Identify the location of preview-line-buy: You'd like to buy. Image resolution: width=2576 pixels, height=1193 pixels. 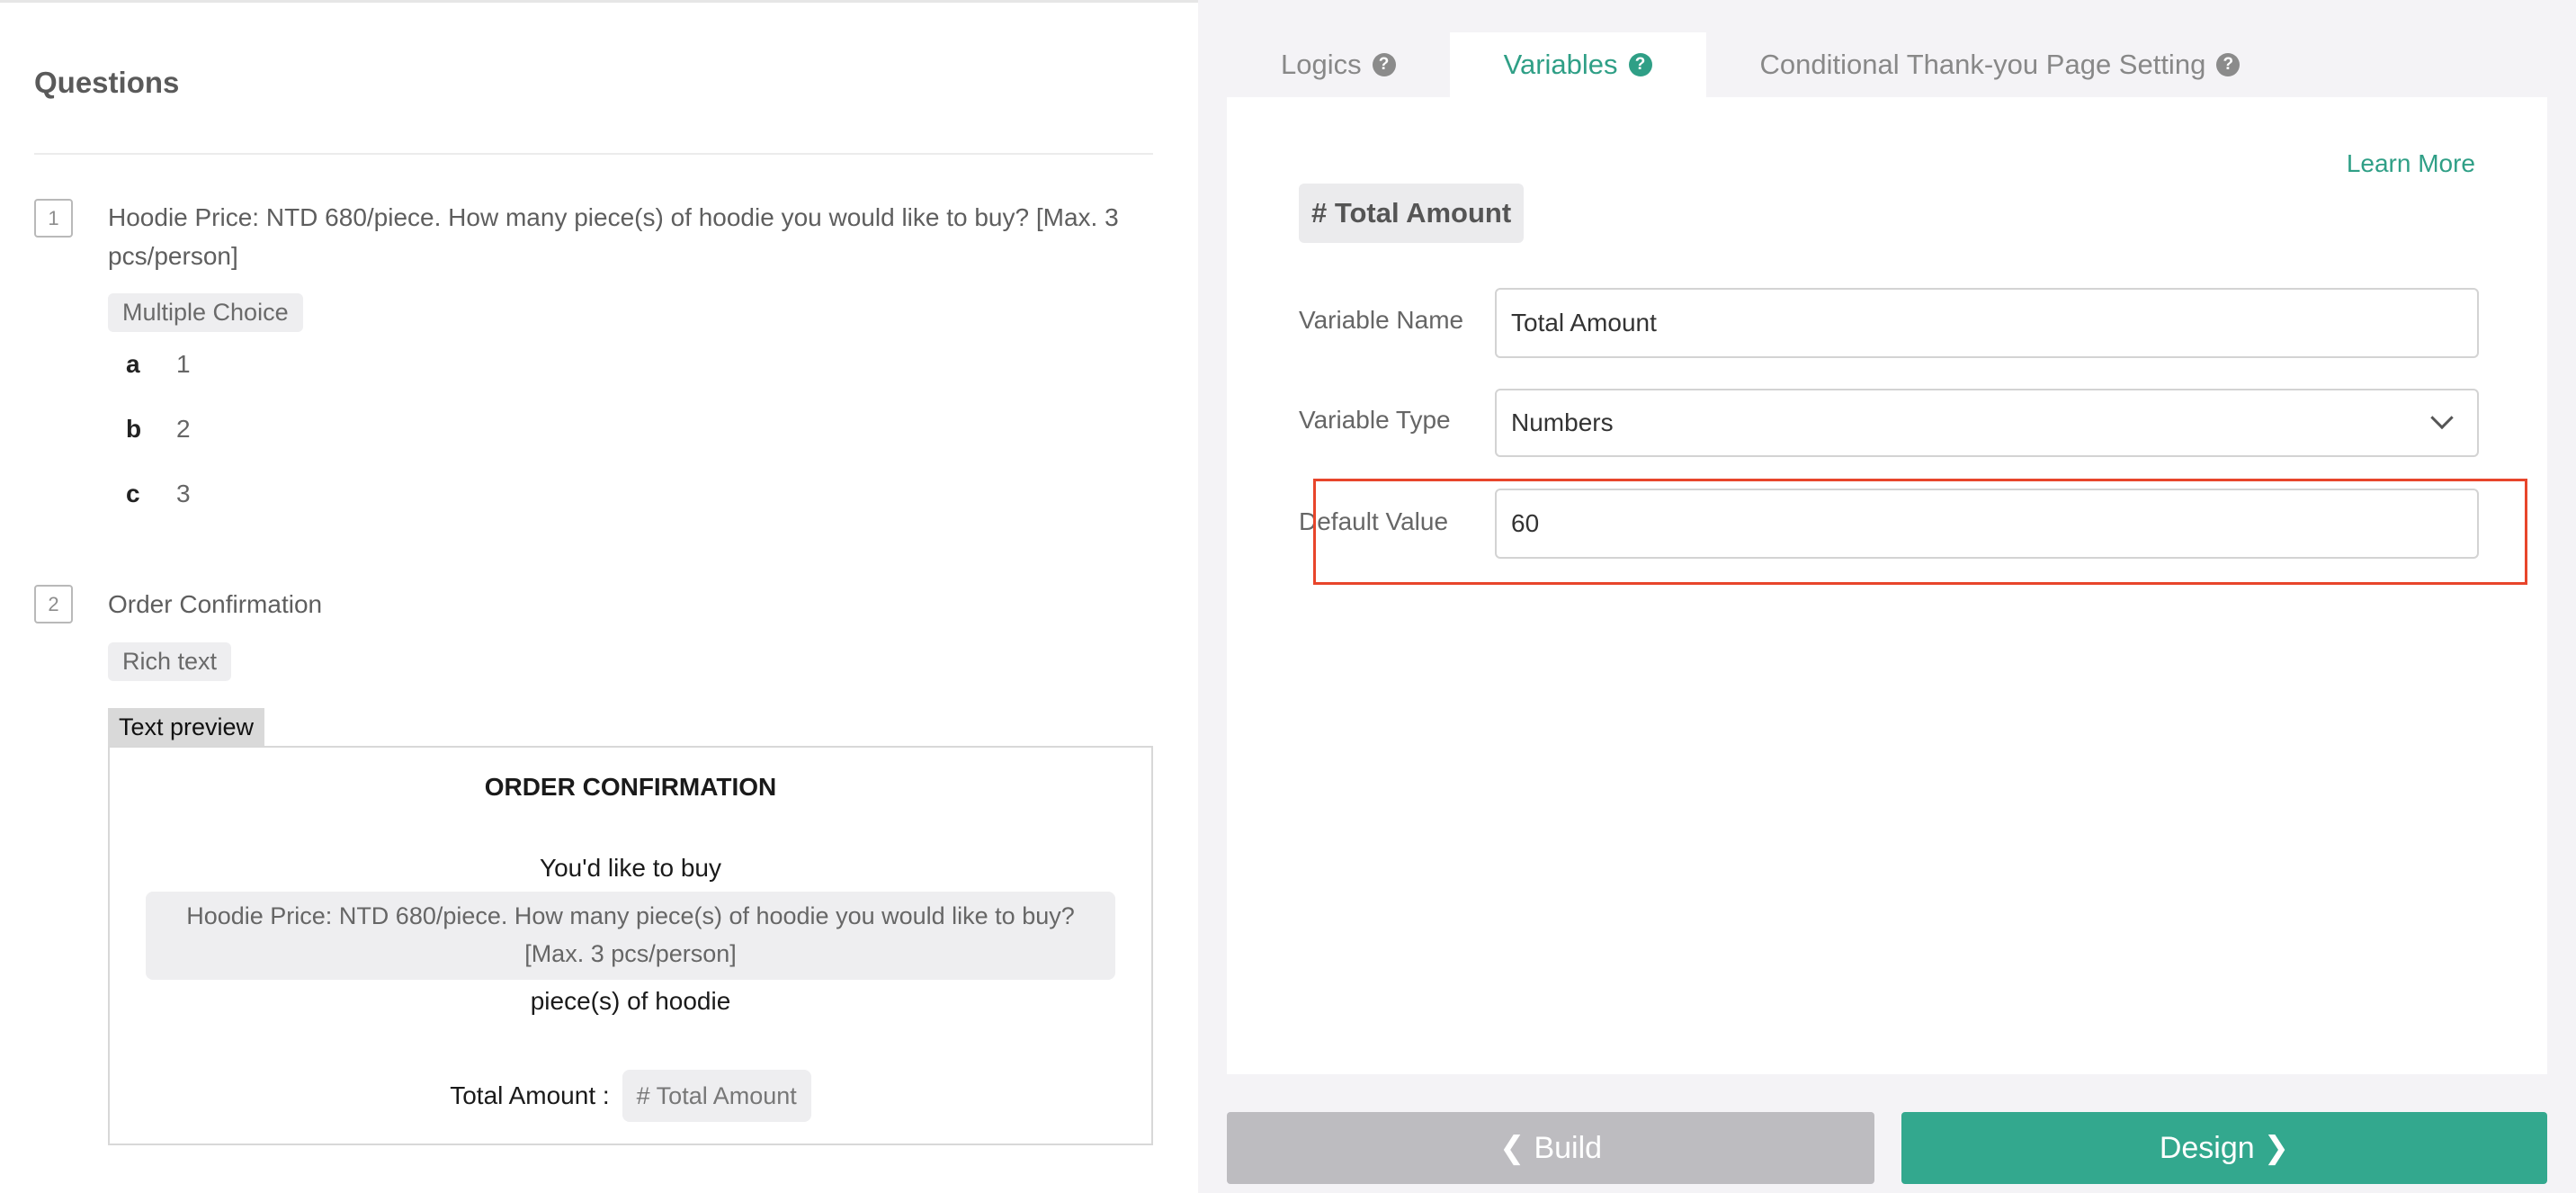
(630, 868).